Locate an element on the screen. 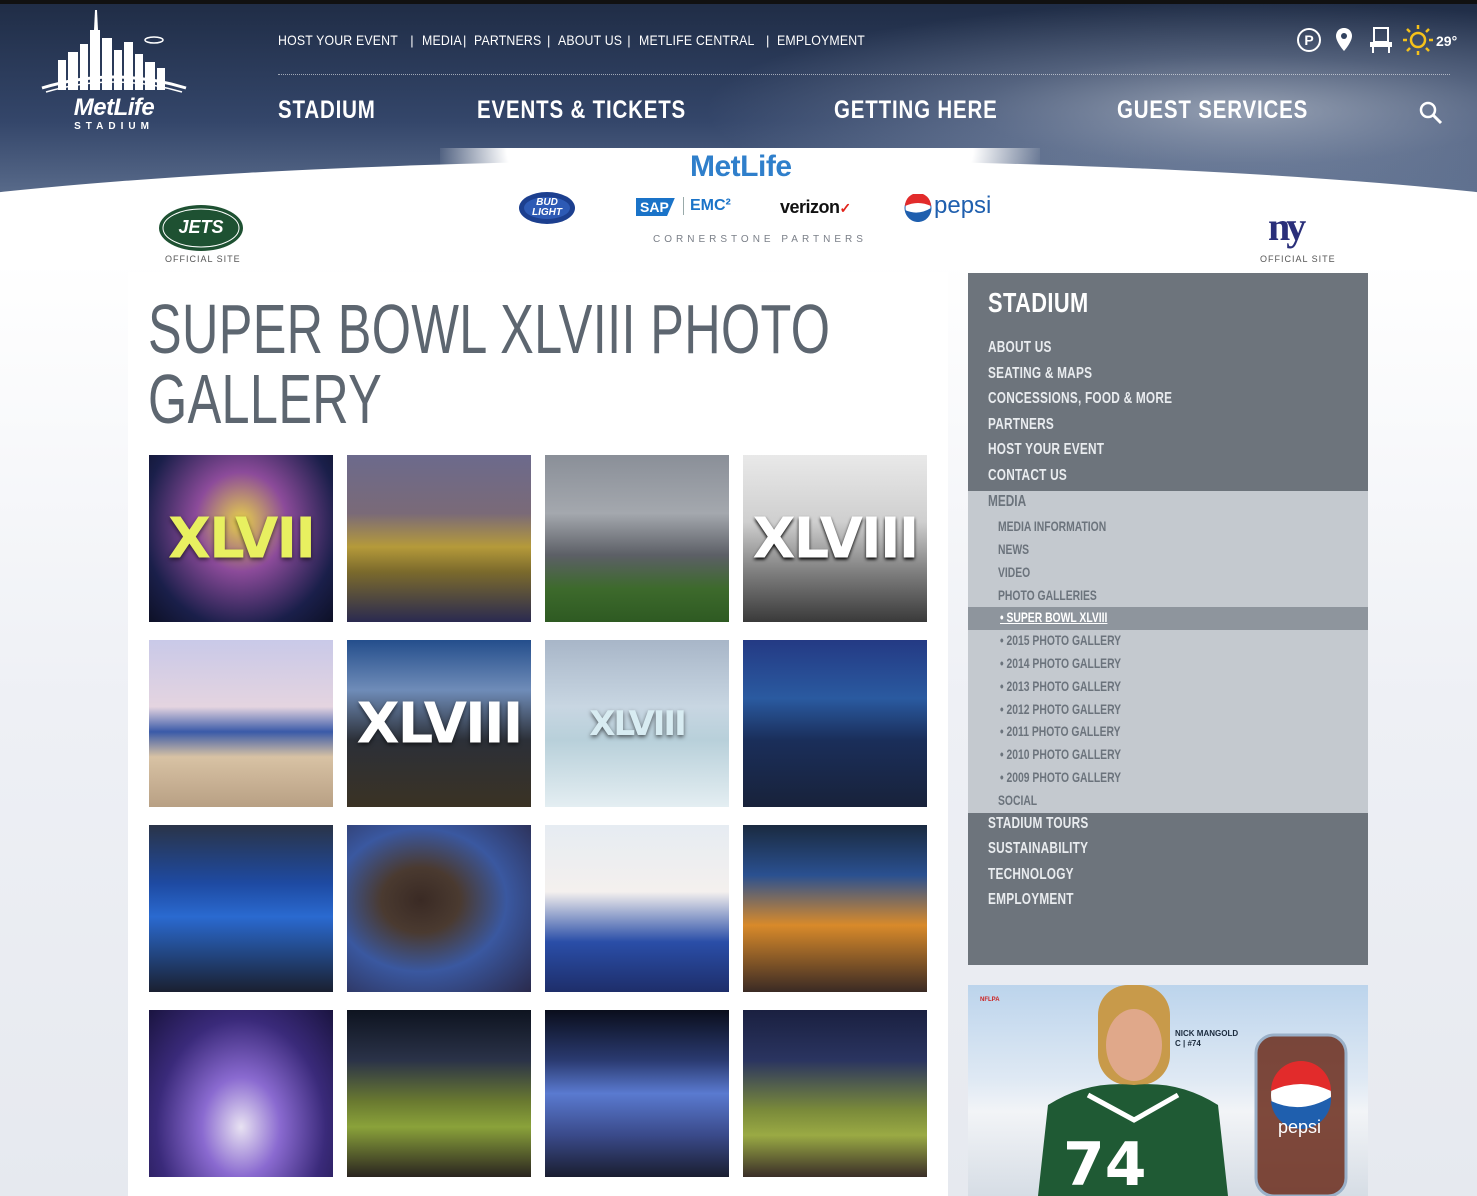 The image size is (1477, 1196). sidebar-item-about-us: ABOUT US is located at coordinates (1020, 348).